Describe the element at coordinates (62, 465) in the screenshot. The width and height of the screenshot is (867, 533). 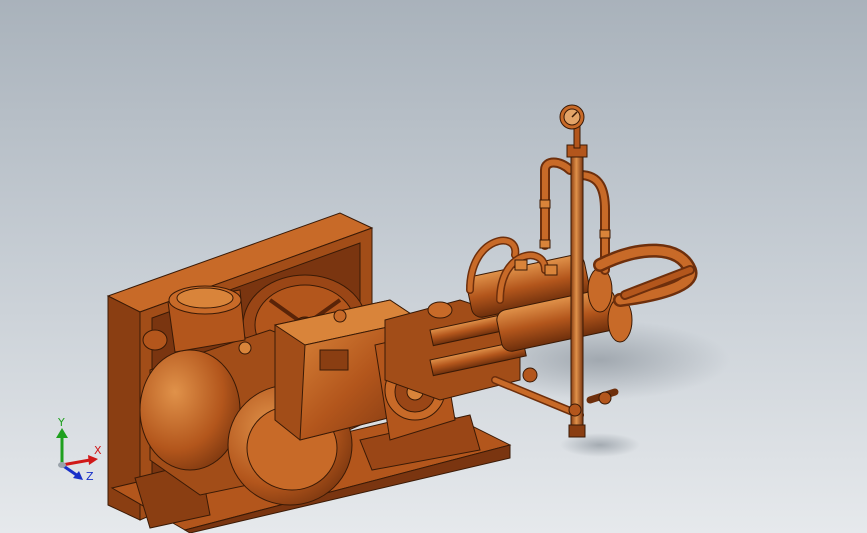
I see `triad-origin` at that location.